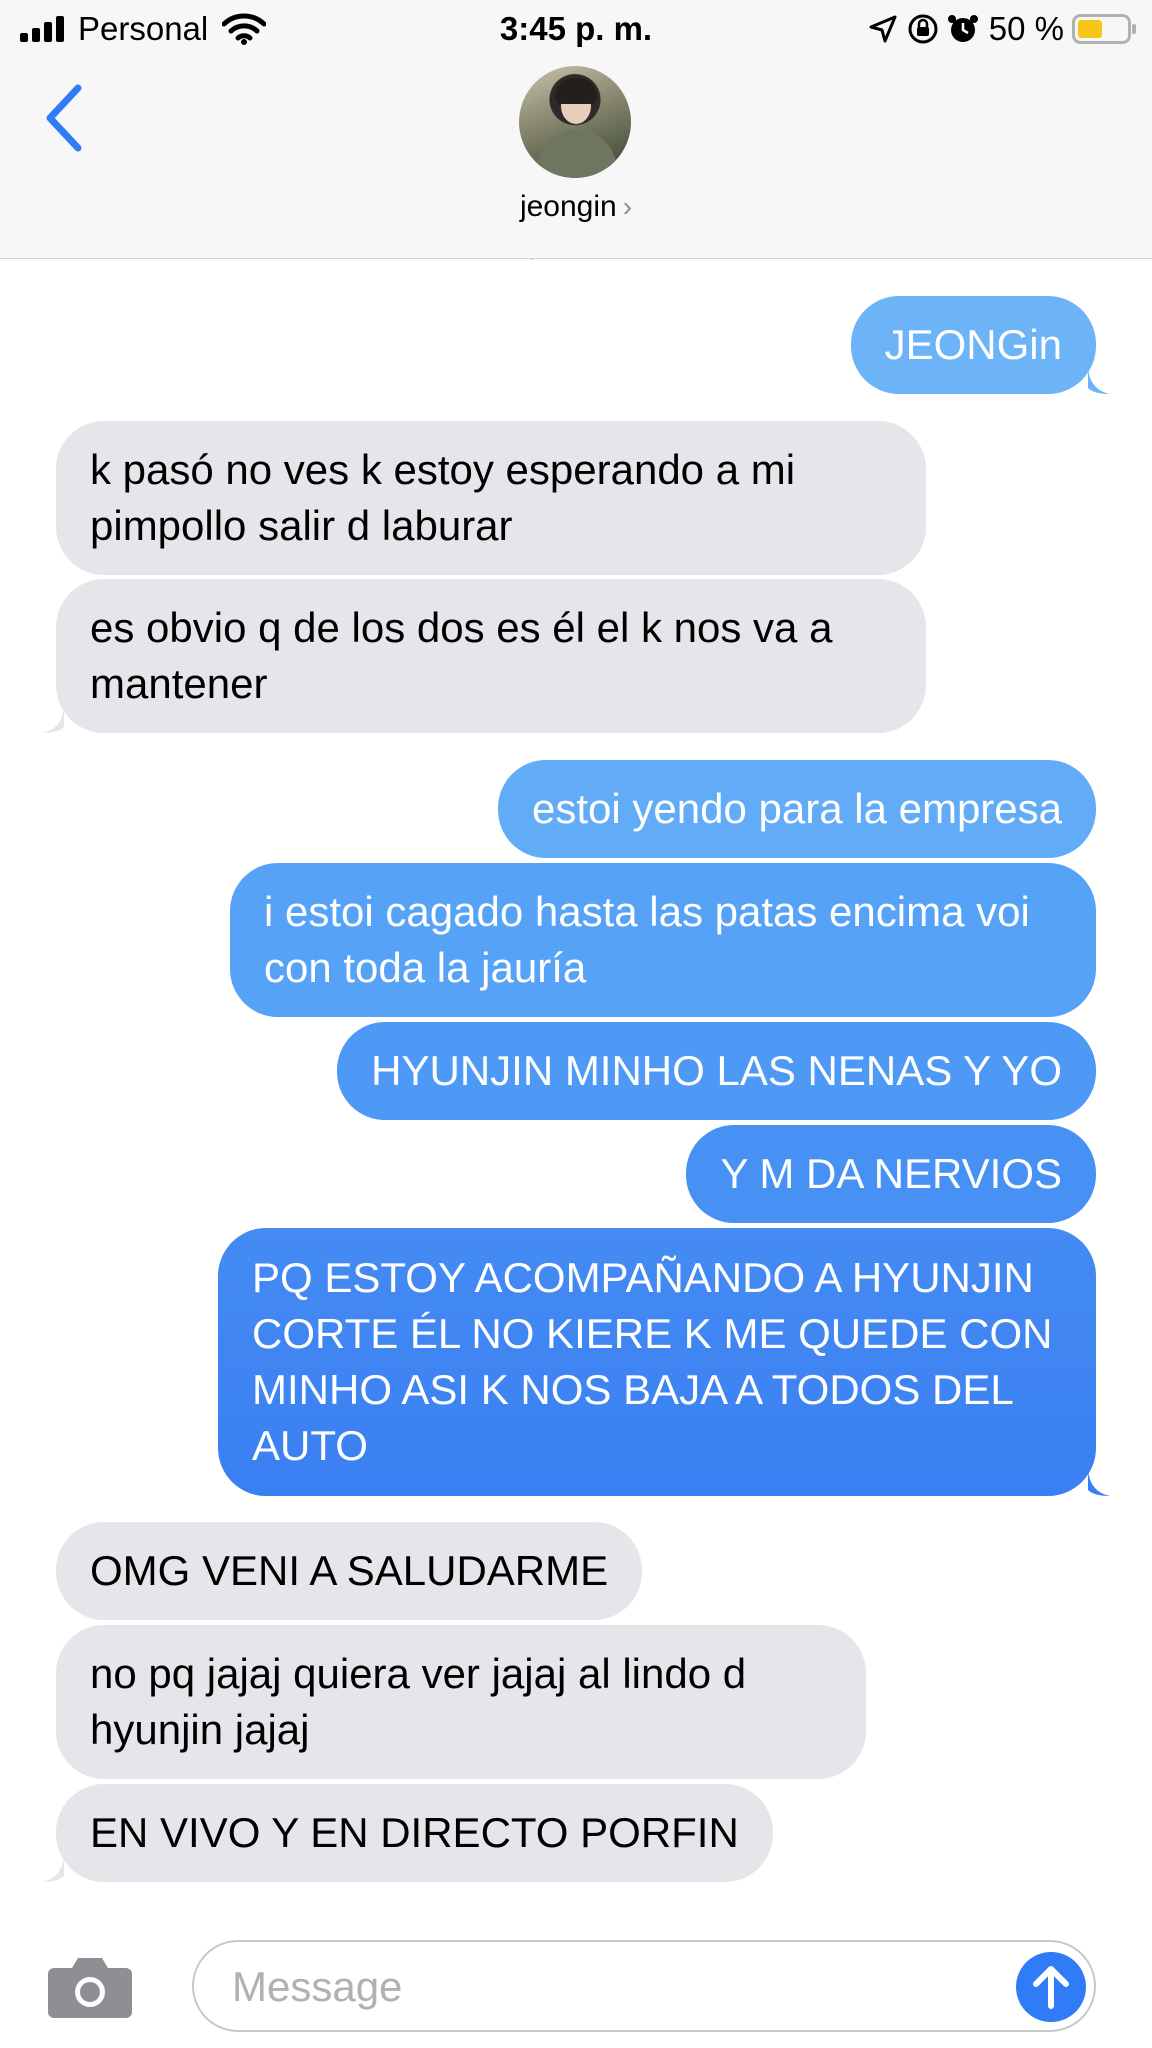  What do you see at coordinates (568, 206) in the screenshot?
I see `contact-name: jeongin` at bounding box center [568, 206].